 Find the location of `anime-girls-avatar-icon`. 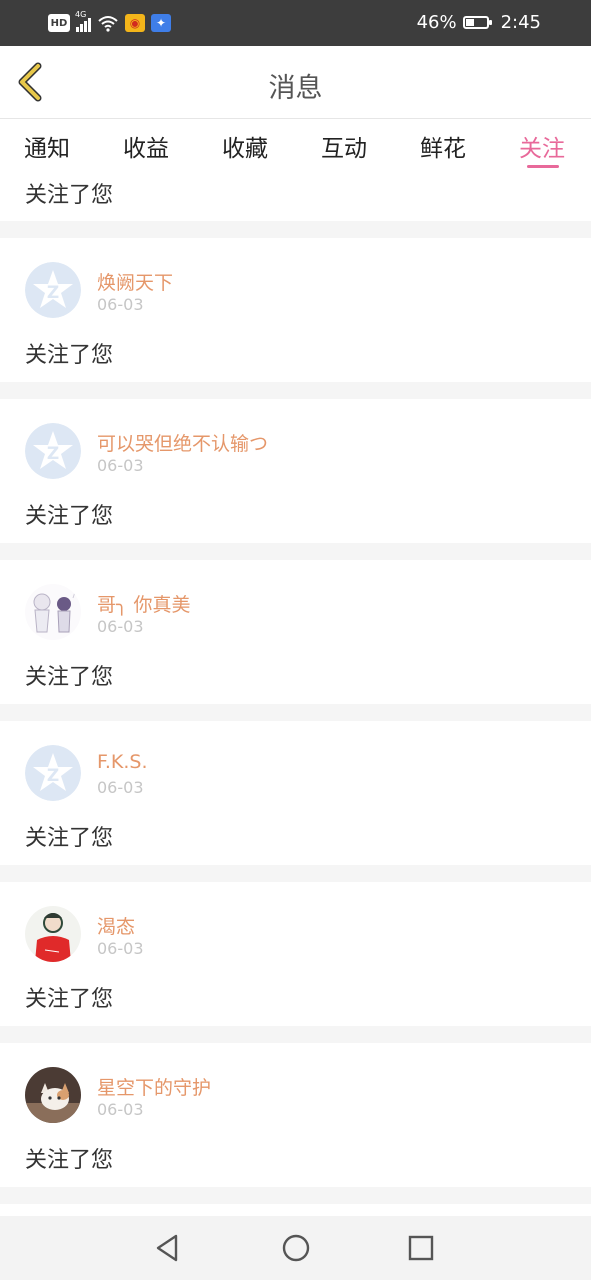

anime-girls-avatar-icon is located at coordinates (53, 612).